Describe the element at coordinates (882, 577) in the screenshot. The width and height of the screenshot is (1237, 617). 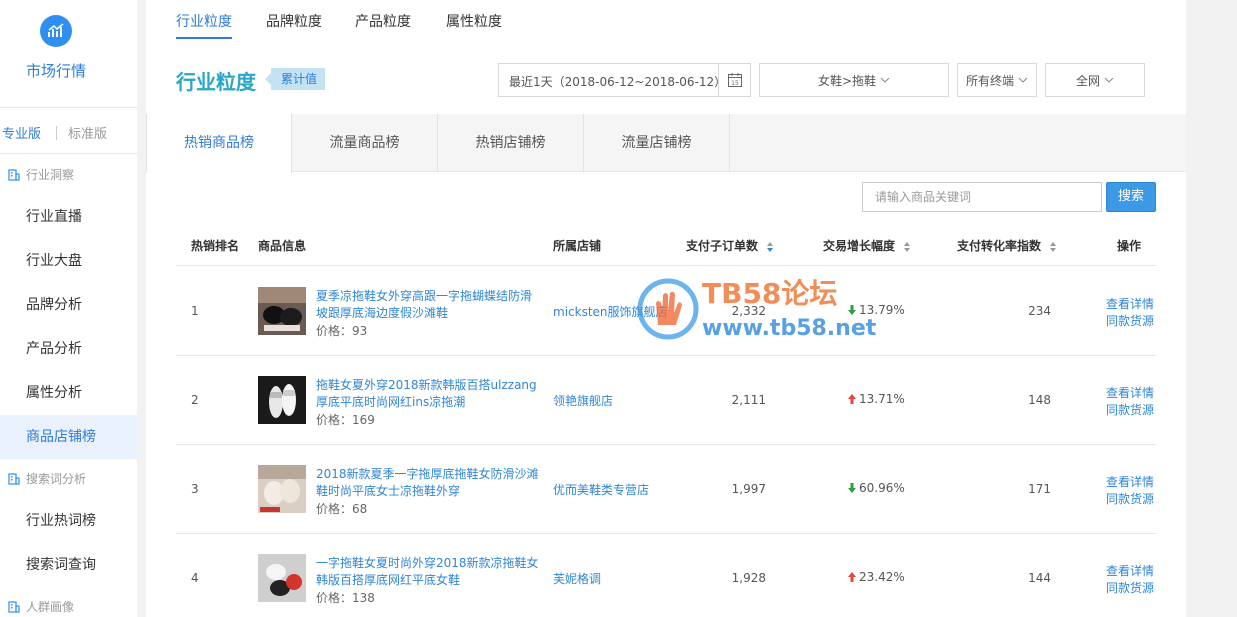
I see `growth-value: 23.42%` at that location.